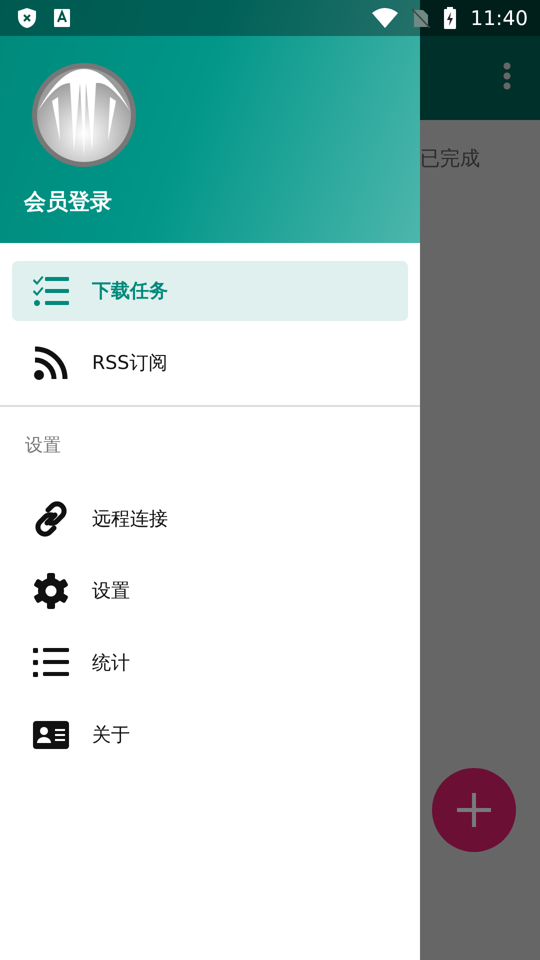 This screenshot has height=960, width=540. I want to click on more-icon, so click(507, 76).